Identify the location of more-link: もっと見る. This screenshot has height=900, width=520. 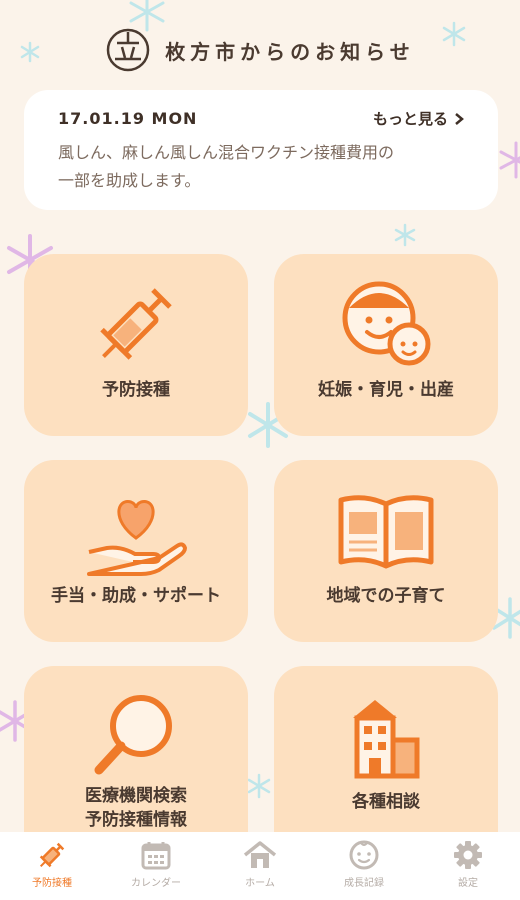
(418, 118).